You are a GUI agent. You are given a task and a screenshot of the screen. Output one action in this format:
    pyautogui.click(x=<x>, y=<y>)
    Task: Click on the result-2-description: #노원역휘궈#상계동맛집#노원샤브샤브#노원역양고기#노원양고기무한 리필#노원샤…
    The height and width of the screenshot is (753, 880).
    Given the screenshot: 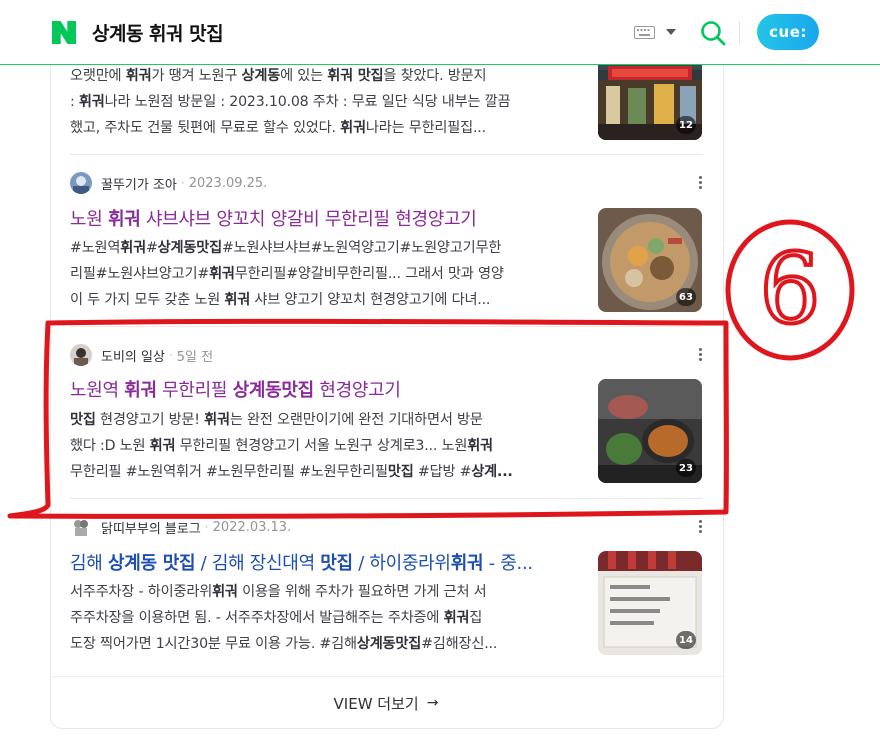 What is the action you would take?
    pyautogui.click(x=326, y=274)
    